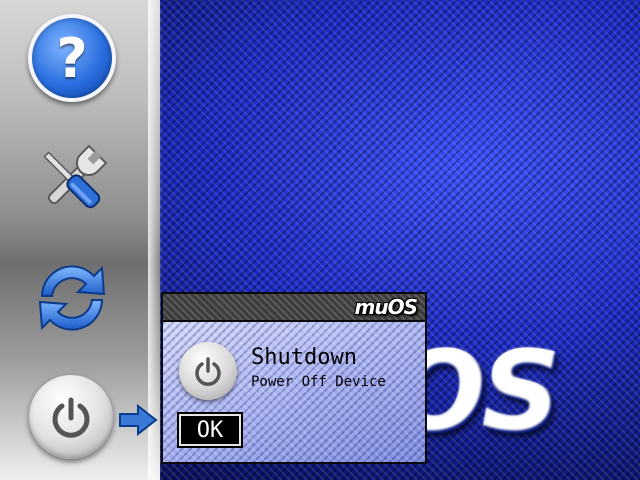  I want to click on sidebar-item-power, so click(71, 417).